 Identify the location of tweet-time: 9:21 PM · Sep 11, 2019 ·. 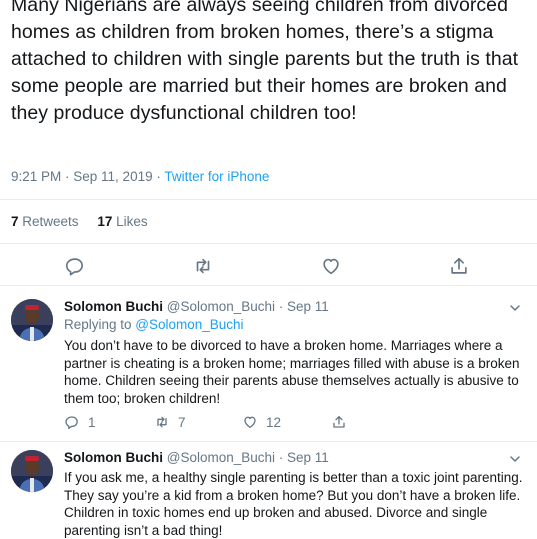
(87, 176).